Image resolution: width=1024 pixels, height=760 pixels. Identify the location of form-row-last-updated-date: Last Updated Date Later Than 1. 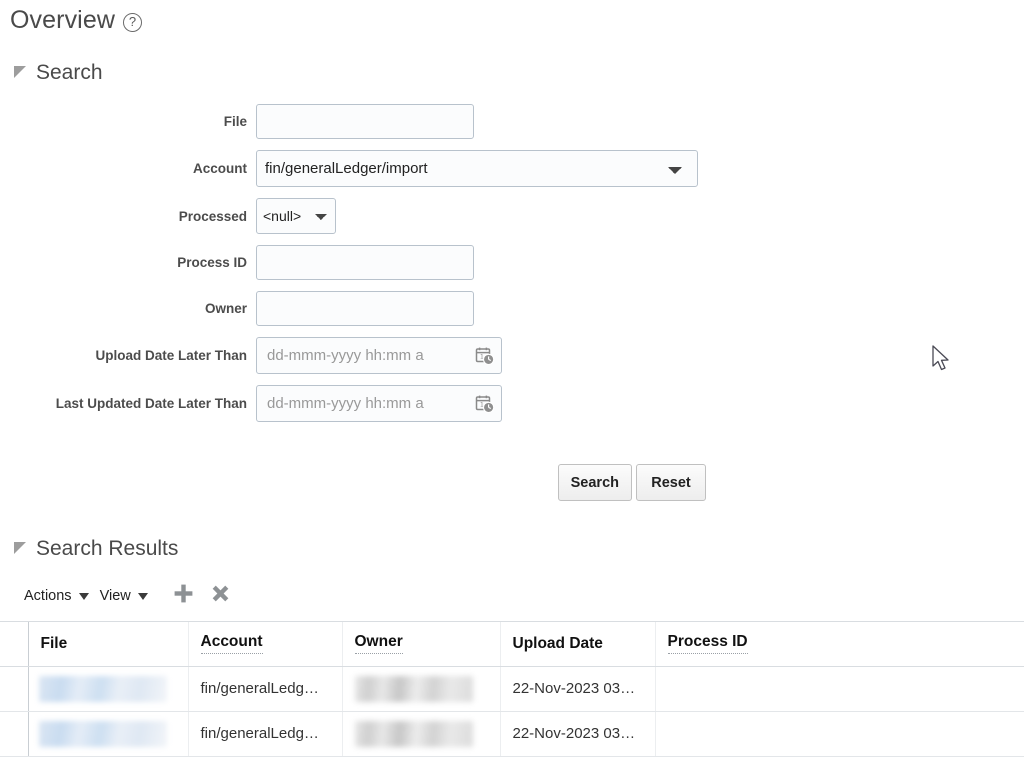
(360, 403).